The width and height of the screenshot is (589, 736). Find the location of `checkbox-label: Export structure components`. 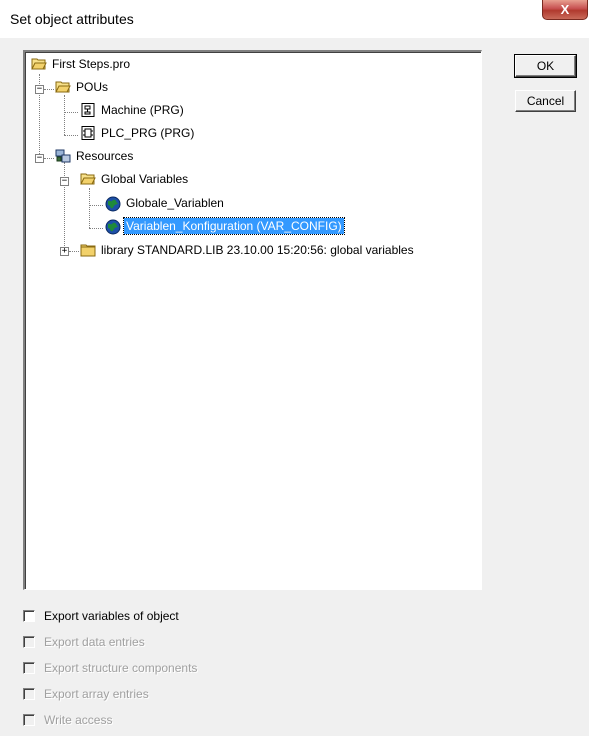

checkbox-label: Export structure components is located at coordinates (121, 668).